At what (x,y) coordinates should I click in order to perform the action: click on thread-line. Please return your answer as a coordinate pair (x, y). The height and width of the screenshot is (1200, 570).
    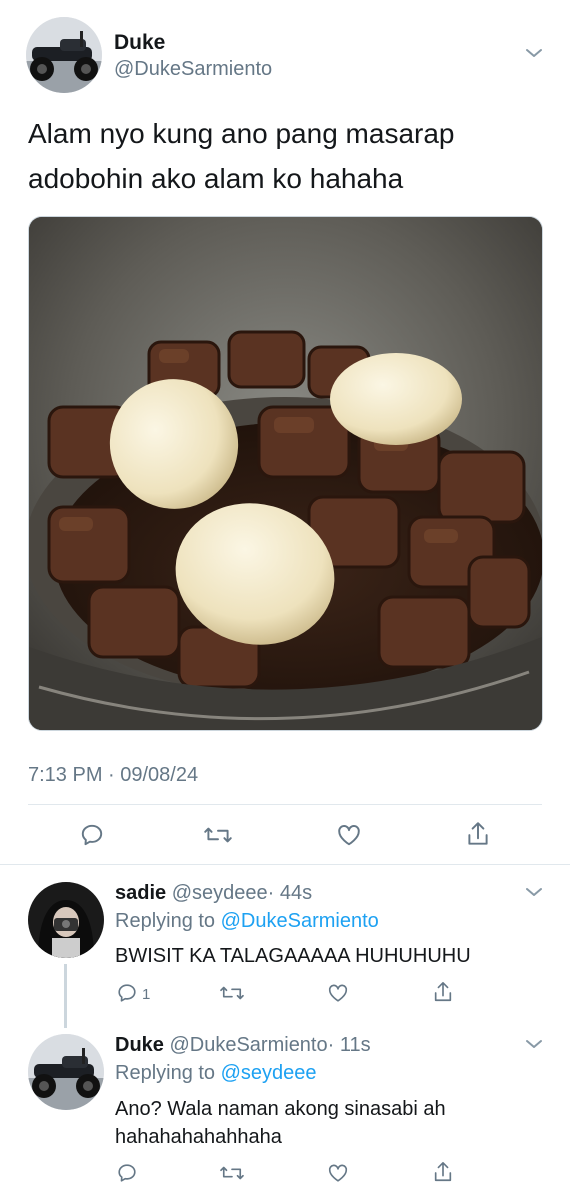
    Looking at the image, I should click on (65, 996).